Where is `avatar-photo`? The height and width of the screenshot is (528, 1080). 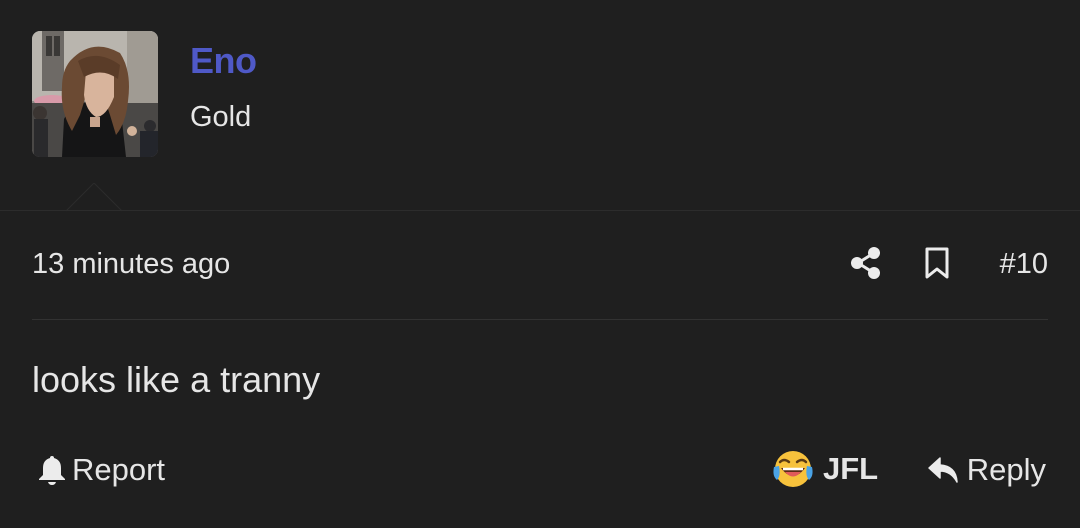
avatar-photo is located at coordinates (95, 94).